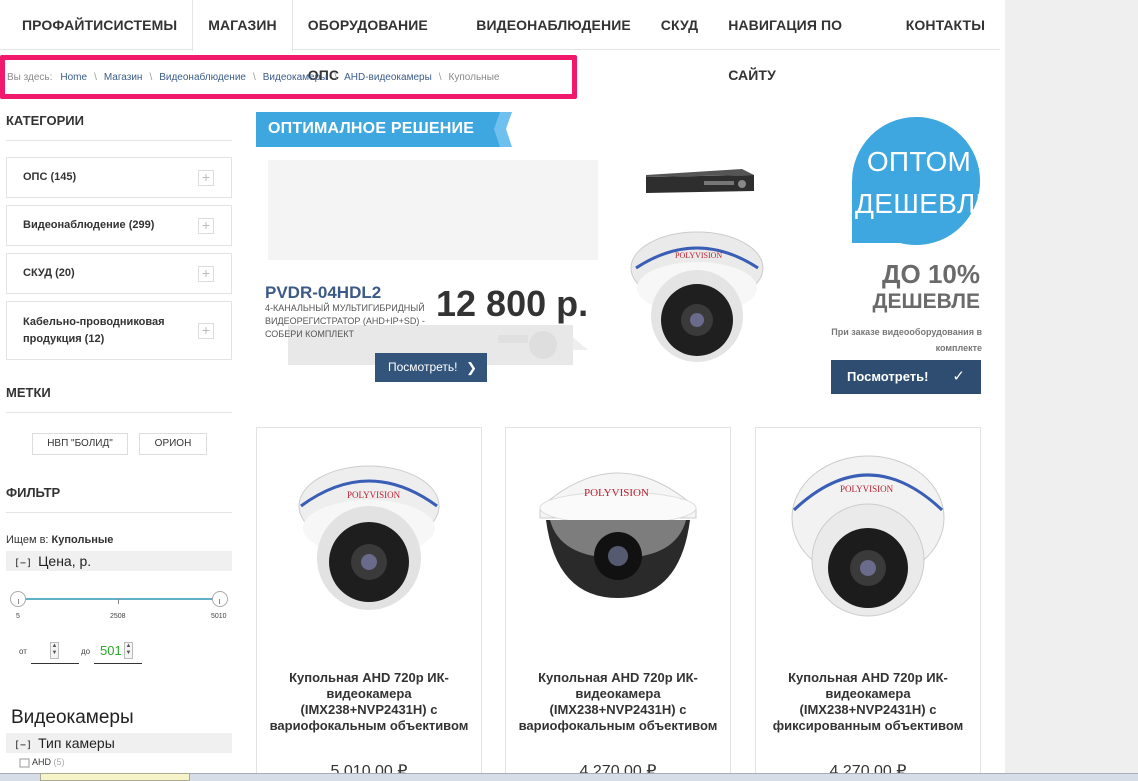  What do you see at coordinates (65, 561) in the screenshot?
I see `price-filter-label: Цена, р.` at bounding box center [65, 561].